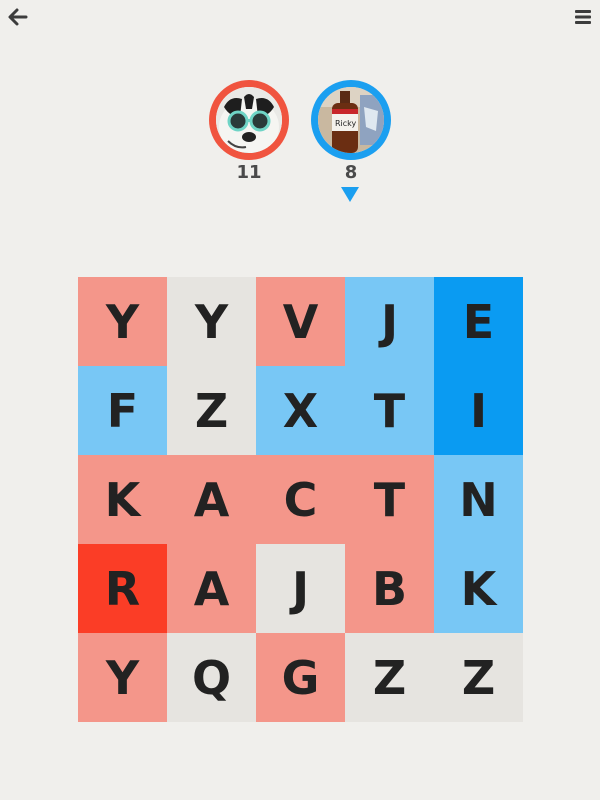 The image size is (600, 800). I want to click on player-two: Ricky 8, so click(351, 132).